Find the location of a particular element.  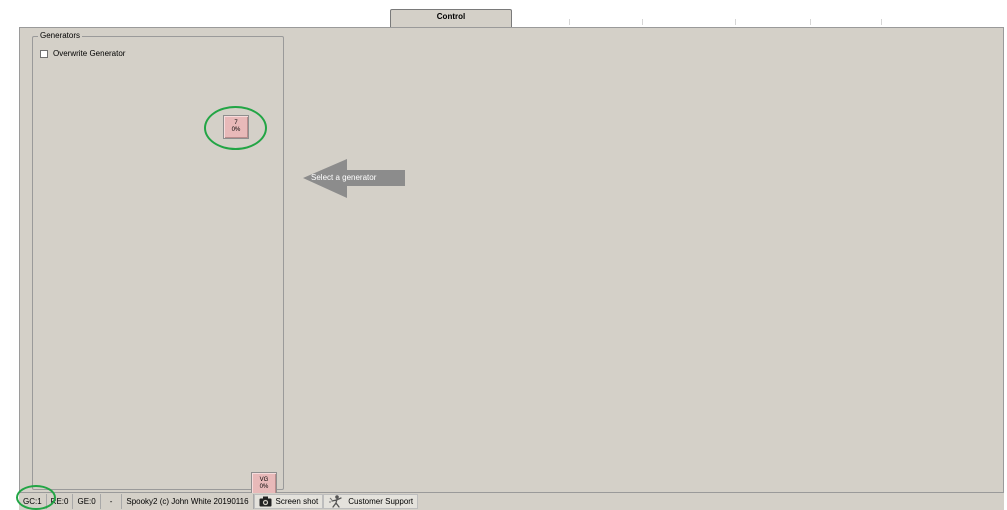

copyright-text: Spooky2 (c) John White 20190116 is located at coordinates (187, 501).